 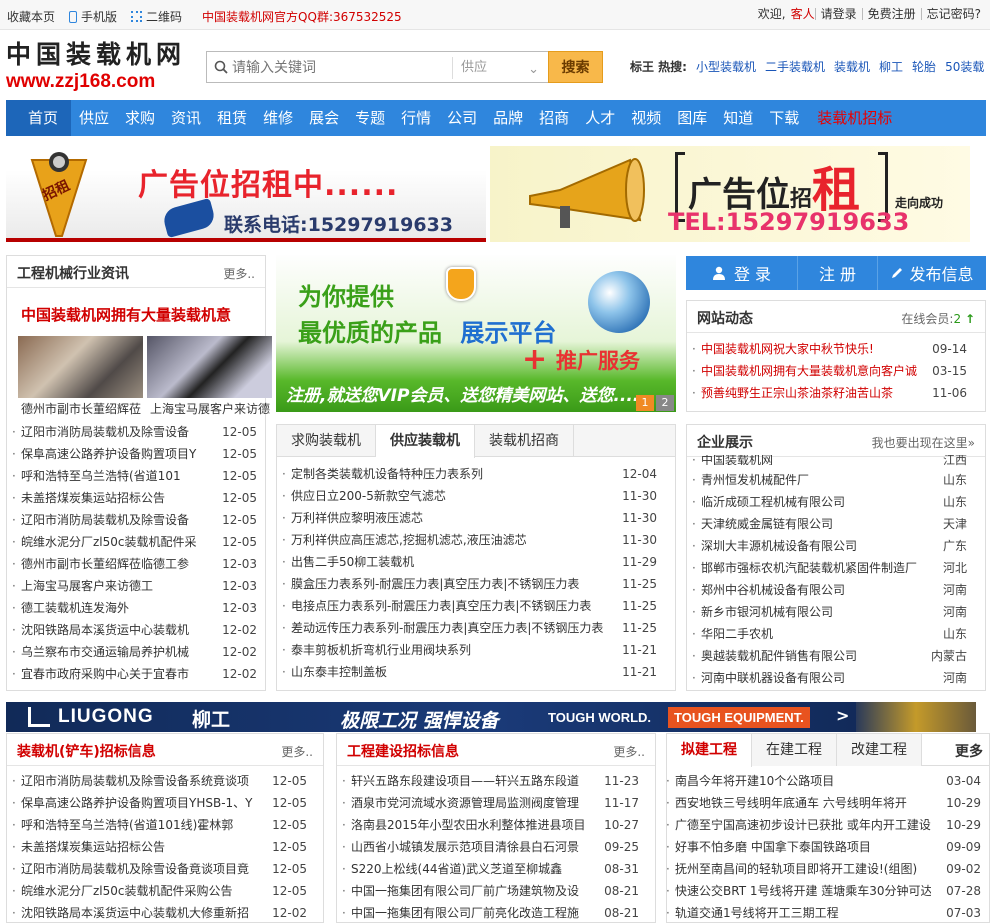 I want to click on list-item: 德工装载机连发海外12-03, so click(x=136, y=608).